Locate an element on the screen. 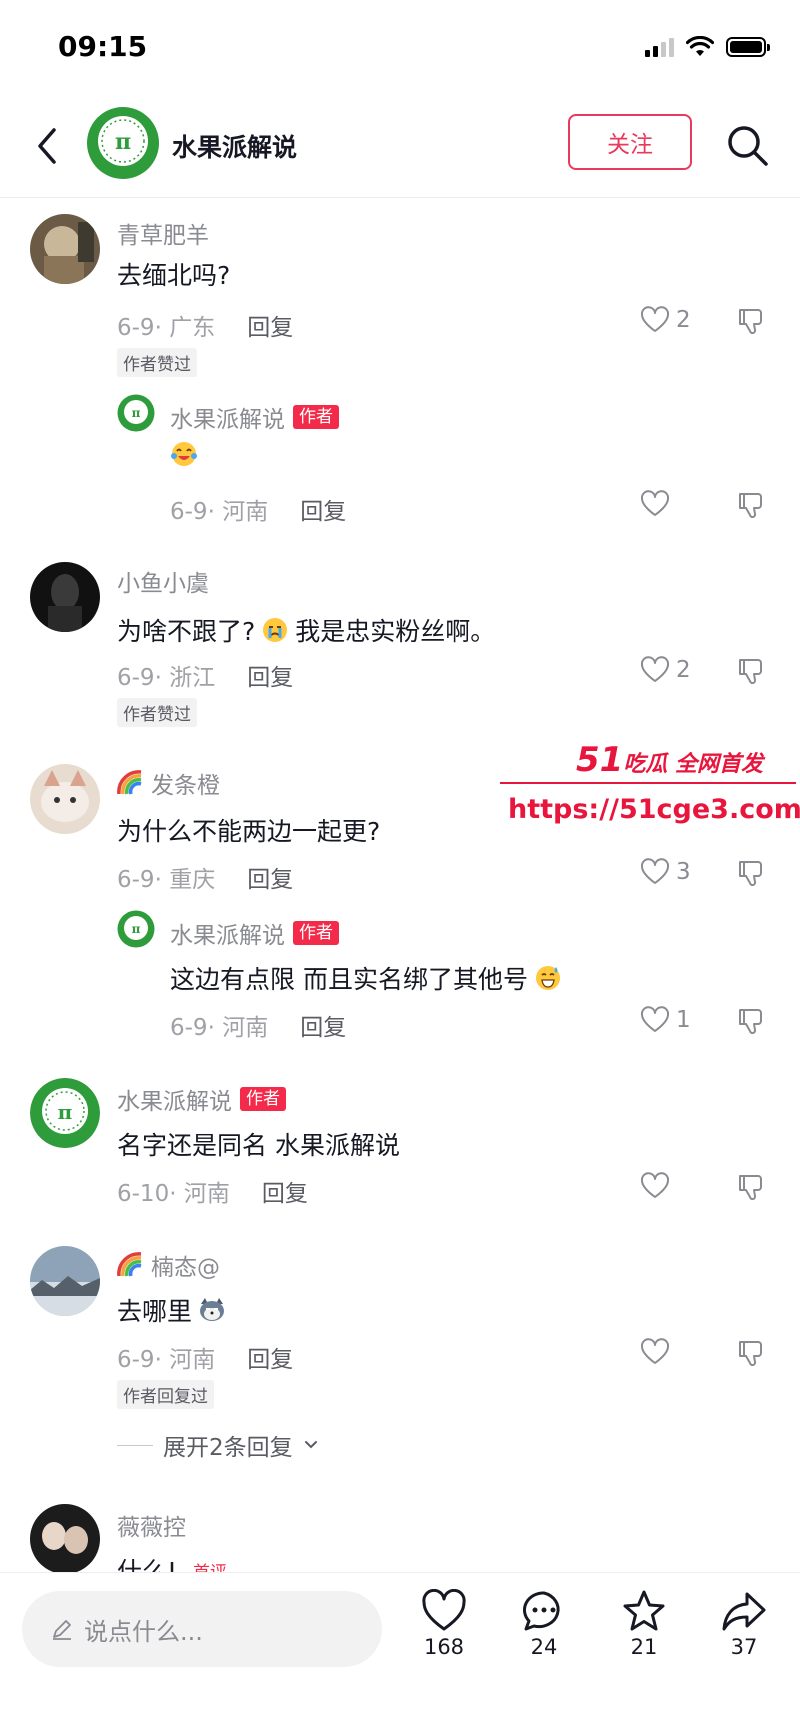  crying-laughing-emoji is located at coordinates (184, 454).